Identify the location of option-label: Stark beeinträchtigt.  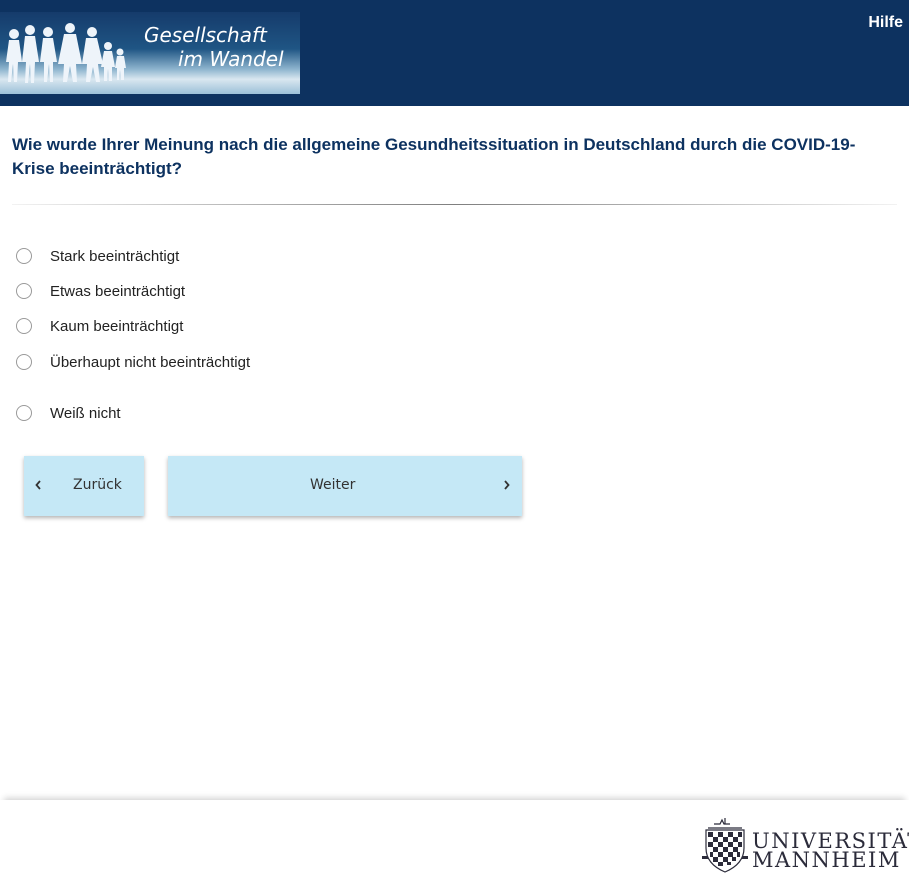
(115, 256).